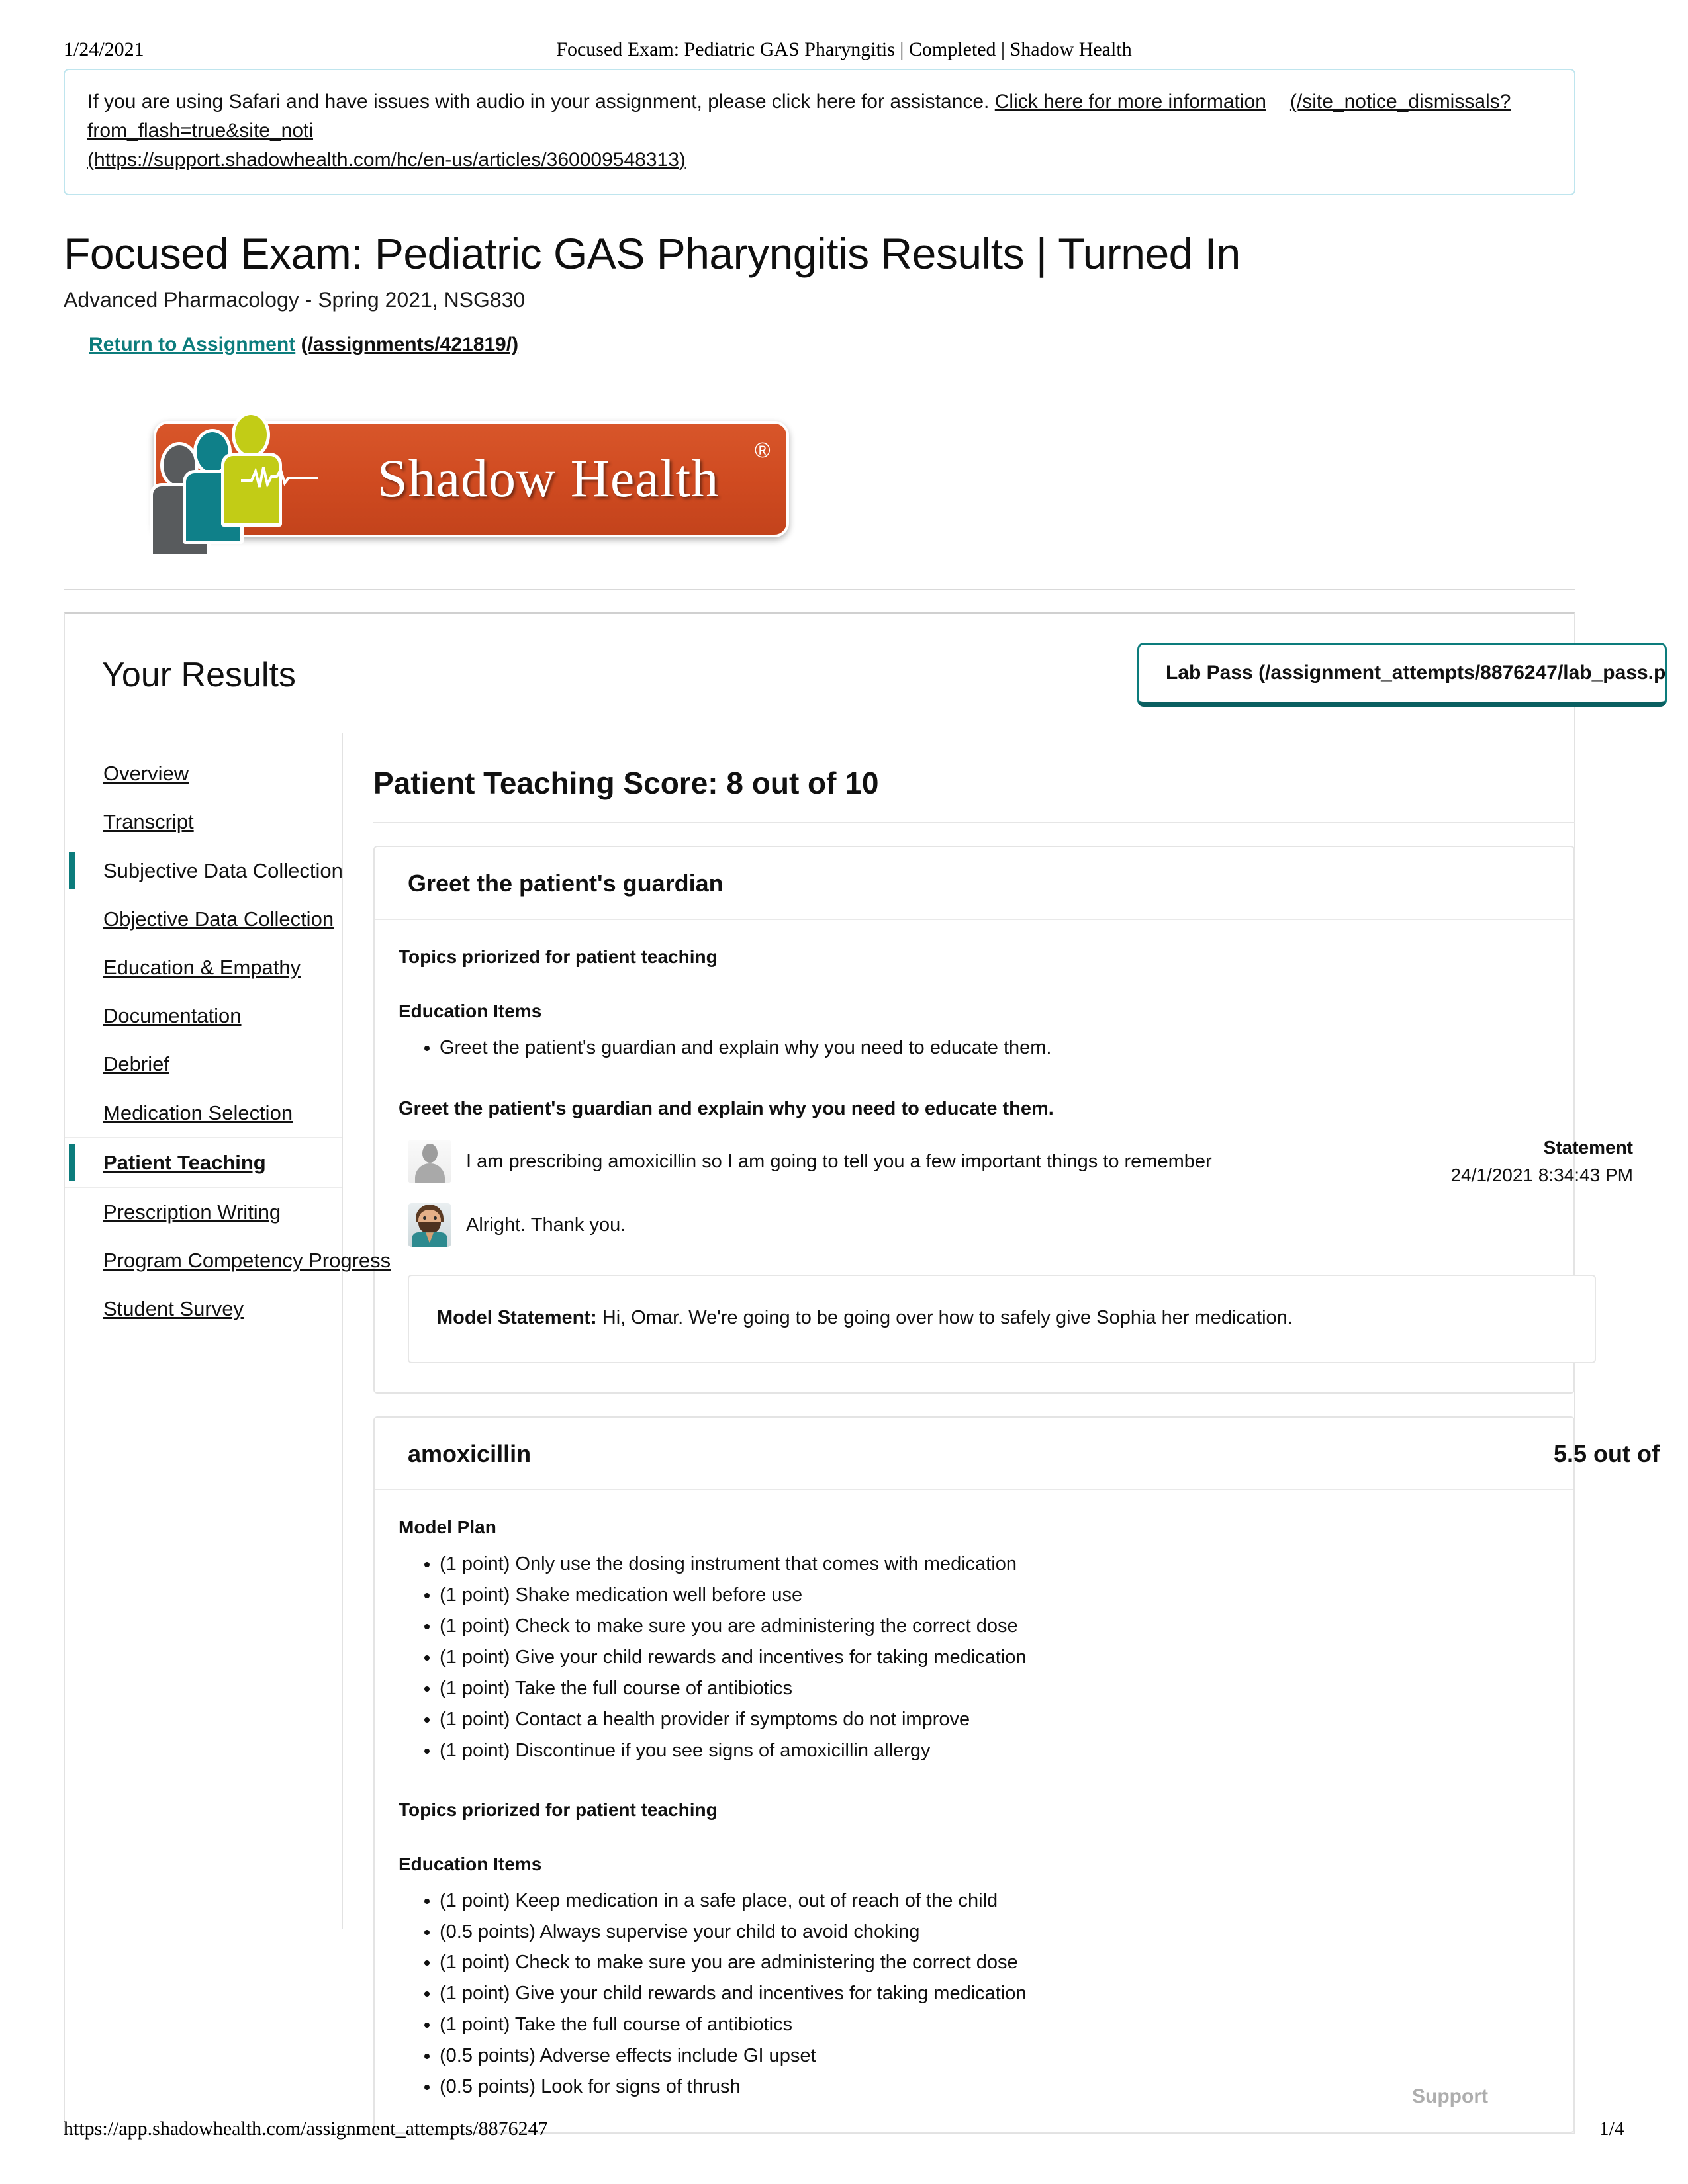 The height and width of the screenshot is (2184, 1688). Describe the element at coordinates (173, 1016) in the screenshot. I see `sidebar-item-label: Documentation` at that location.